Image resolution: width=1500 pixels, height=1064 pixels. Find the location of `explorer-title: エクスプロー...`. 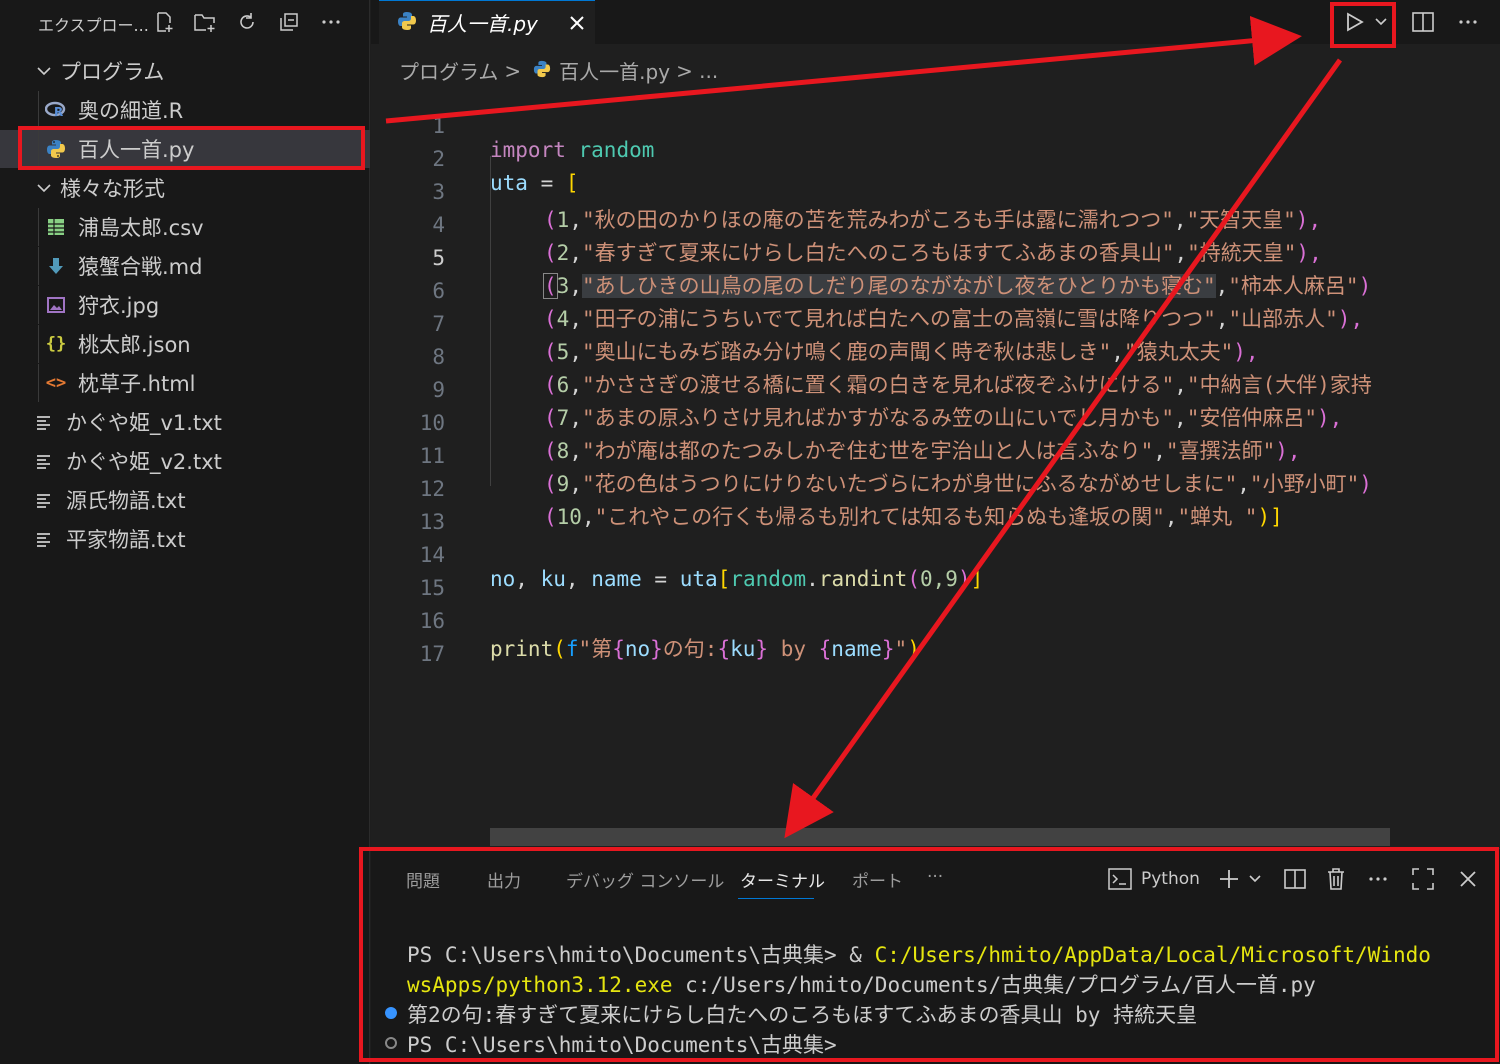

explorer-title: エクスプロー... is located at coordinates (93, 25).